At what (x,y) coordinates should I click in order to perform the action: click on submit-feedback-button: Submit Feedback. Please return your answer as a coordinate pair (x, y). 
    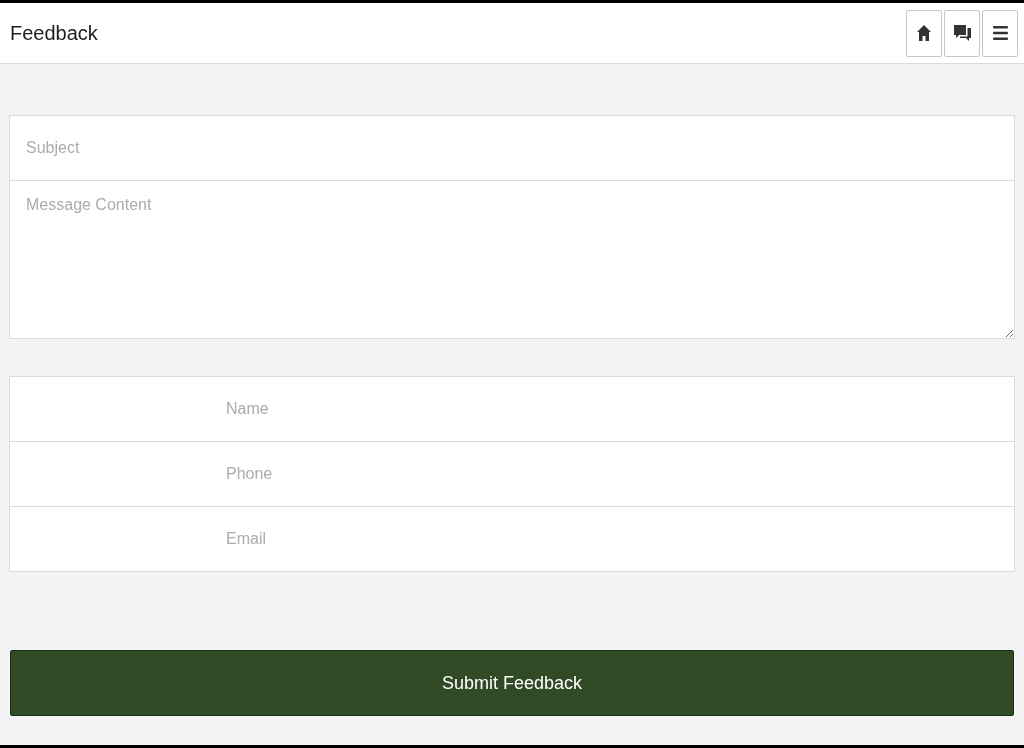
    Looking at the image, I should click on (512, 683).